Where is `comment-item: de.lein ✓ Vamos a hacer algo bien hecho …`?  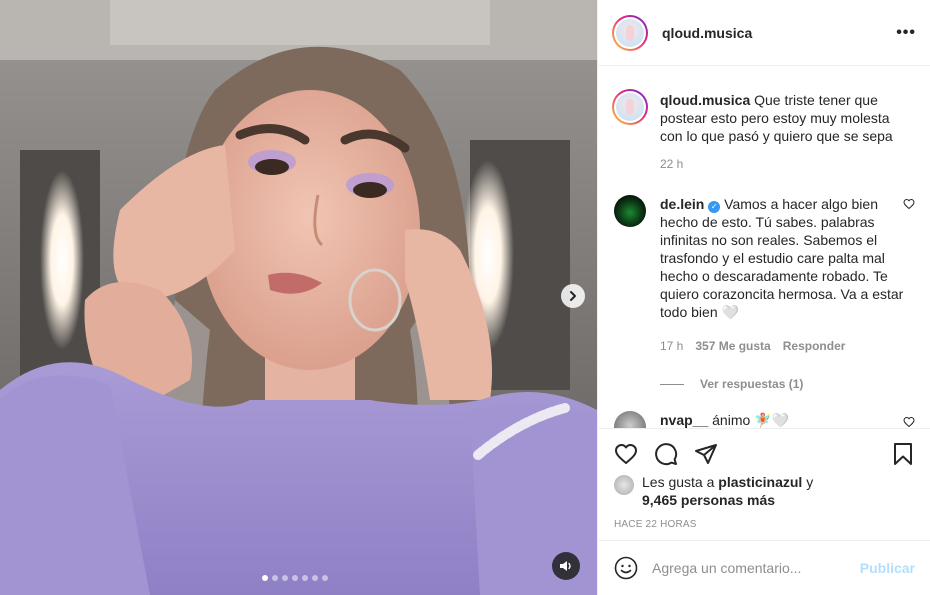
comment-item: de.lein ✓ Vamos a hacer algo bien hecho … is located at coordinates (764, 275).